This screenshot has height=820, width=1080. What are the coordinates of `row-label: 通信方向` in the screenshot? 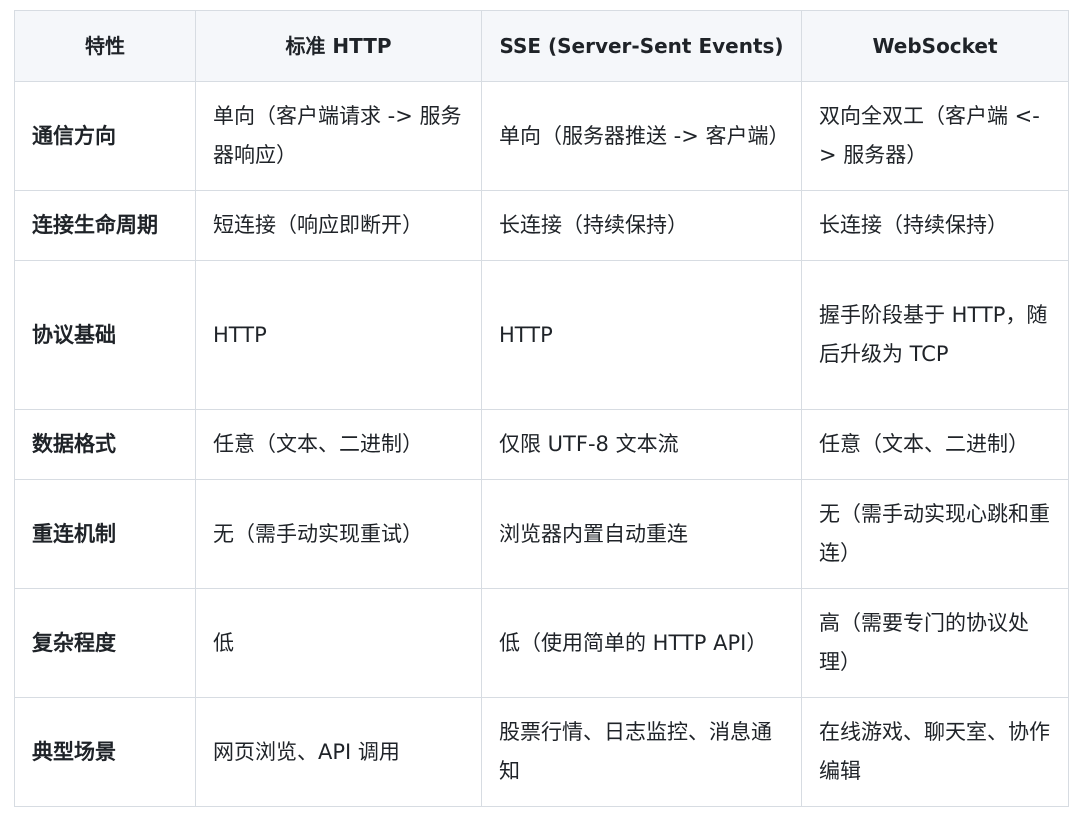 It's located at (105, 136).